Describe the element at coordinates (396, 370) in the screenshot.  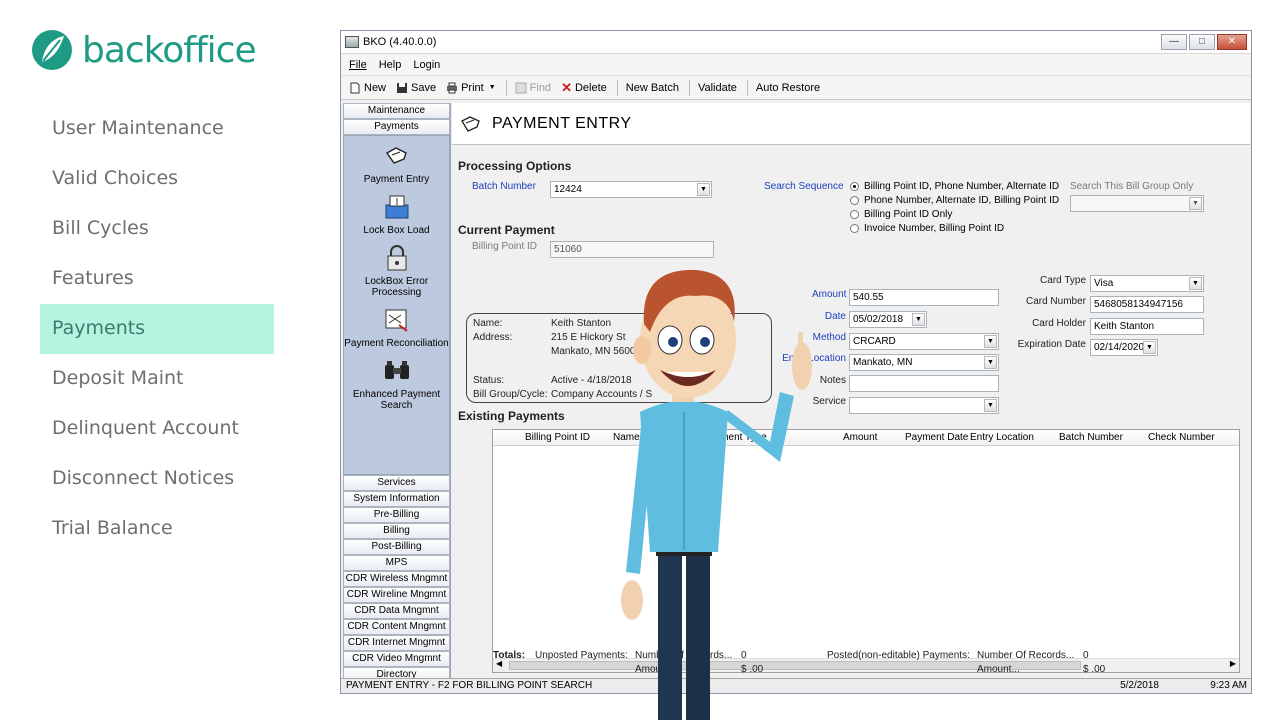
I see `binoculars-icon` at that location.